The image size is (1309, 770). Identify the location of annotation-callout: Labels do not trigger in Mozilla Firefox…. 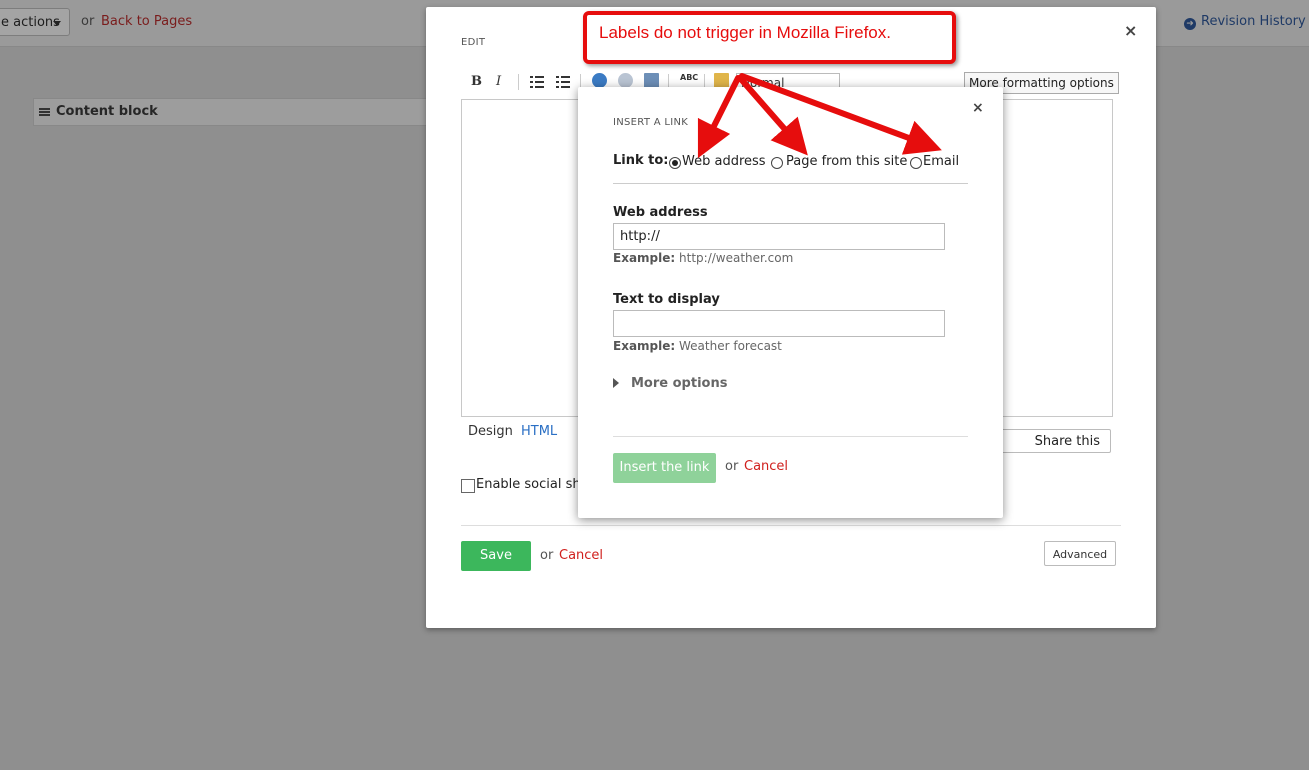
(769, 37).